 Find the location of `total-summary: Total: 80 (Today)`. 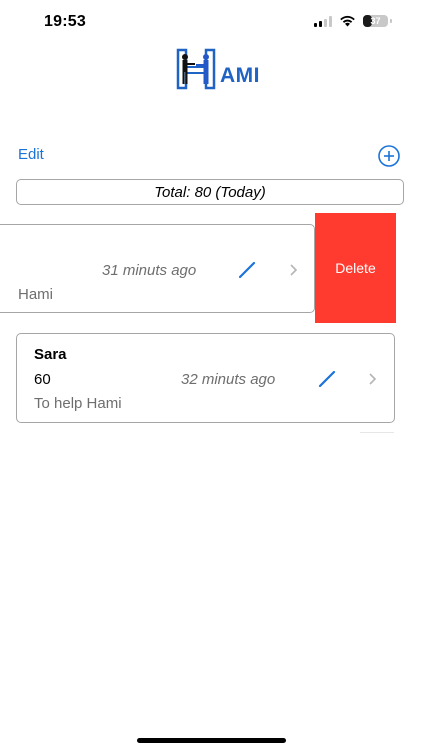

total-summary: Total: 80 (Today) is located at coordinates (210, 192).